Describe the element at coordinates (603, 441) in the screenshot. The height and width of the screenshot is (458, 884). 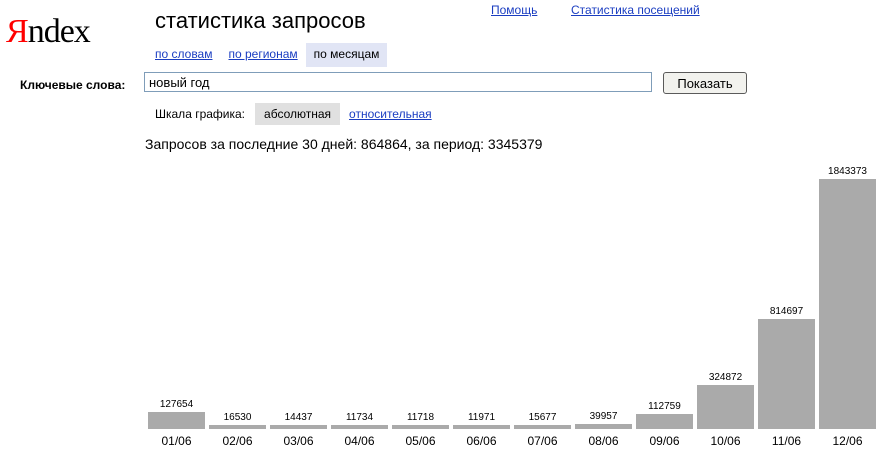
I see `x-tick-label: 08/06` at that location.